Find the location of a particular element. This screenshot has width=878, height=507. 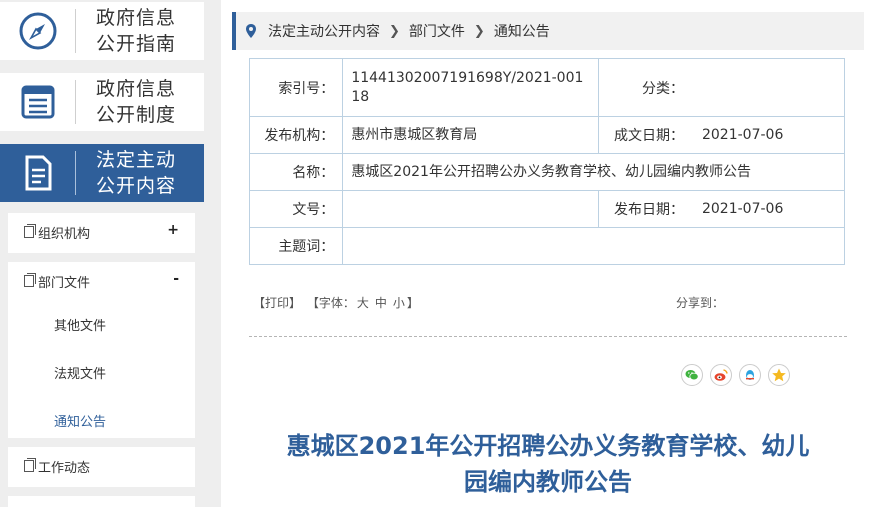

nav-group-org: 组织机构 + is located at coordinates (101, 233).